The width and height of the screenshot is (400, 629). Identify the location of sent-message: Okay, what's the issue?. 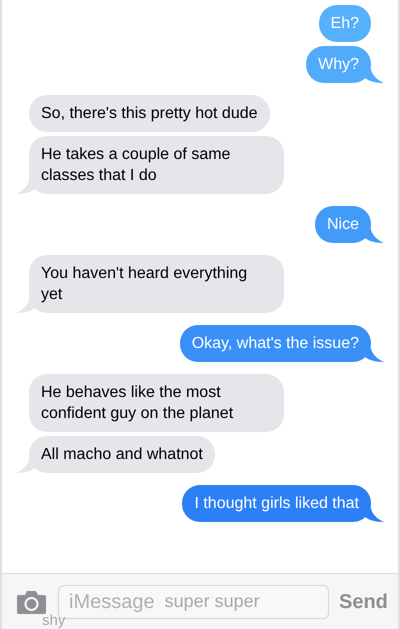
(282, 343).